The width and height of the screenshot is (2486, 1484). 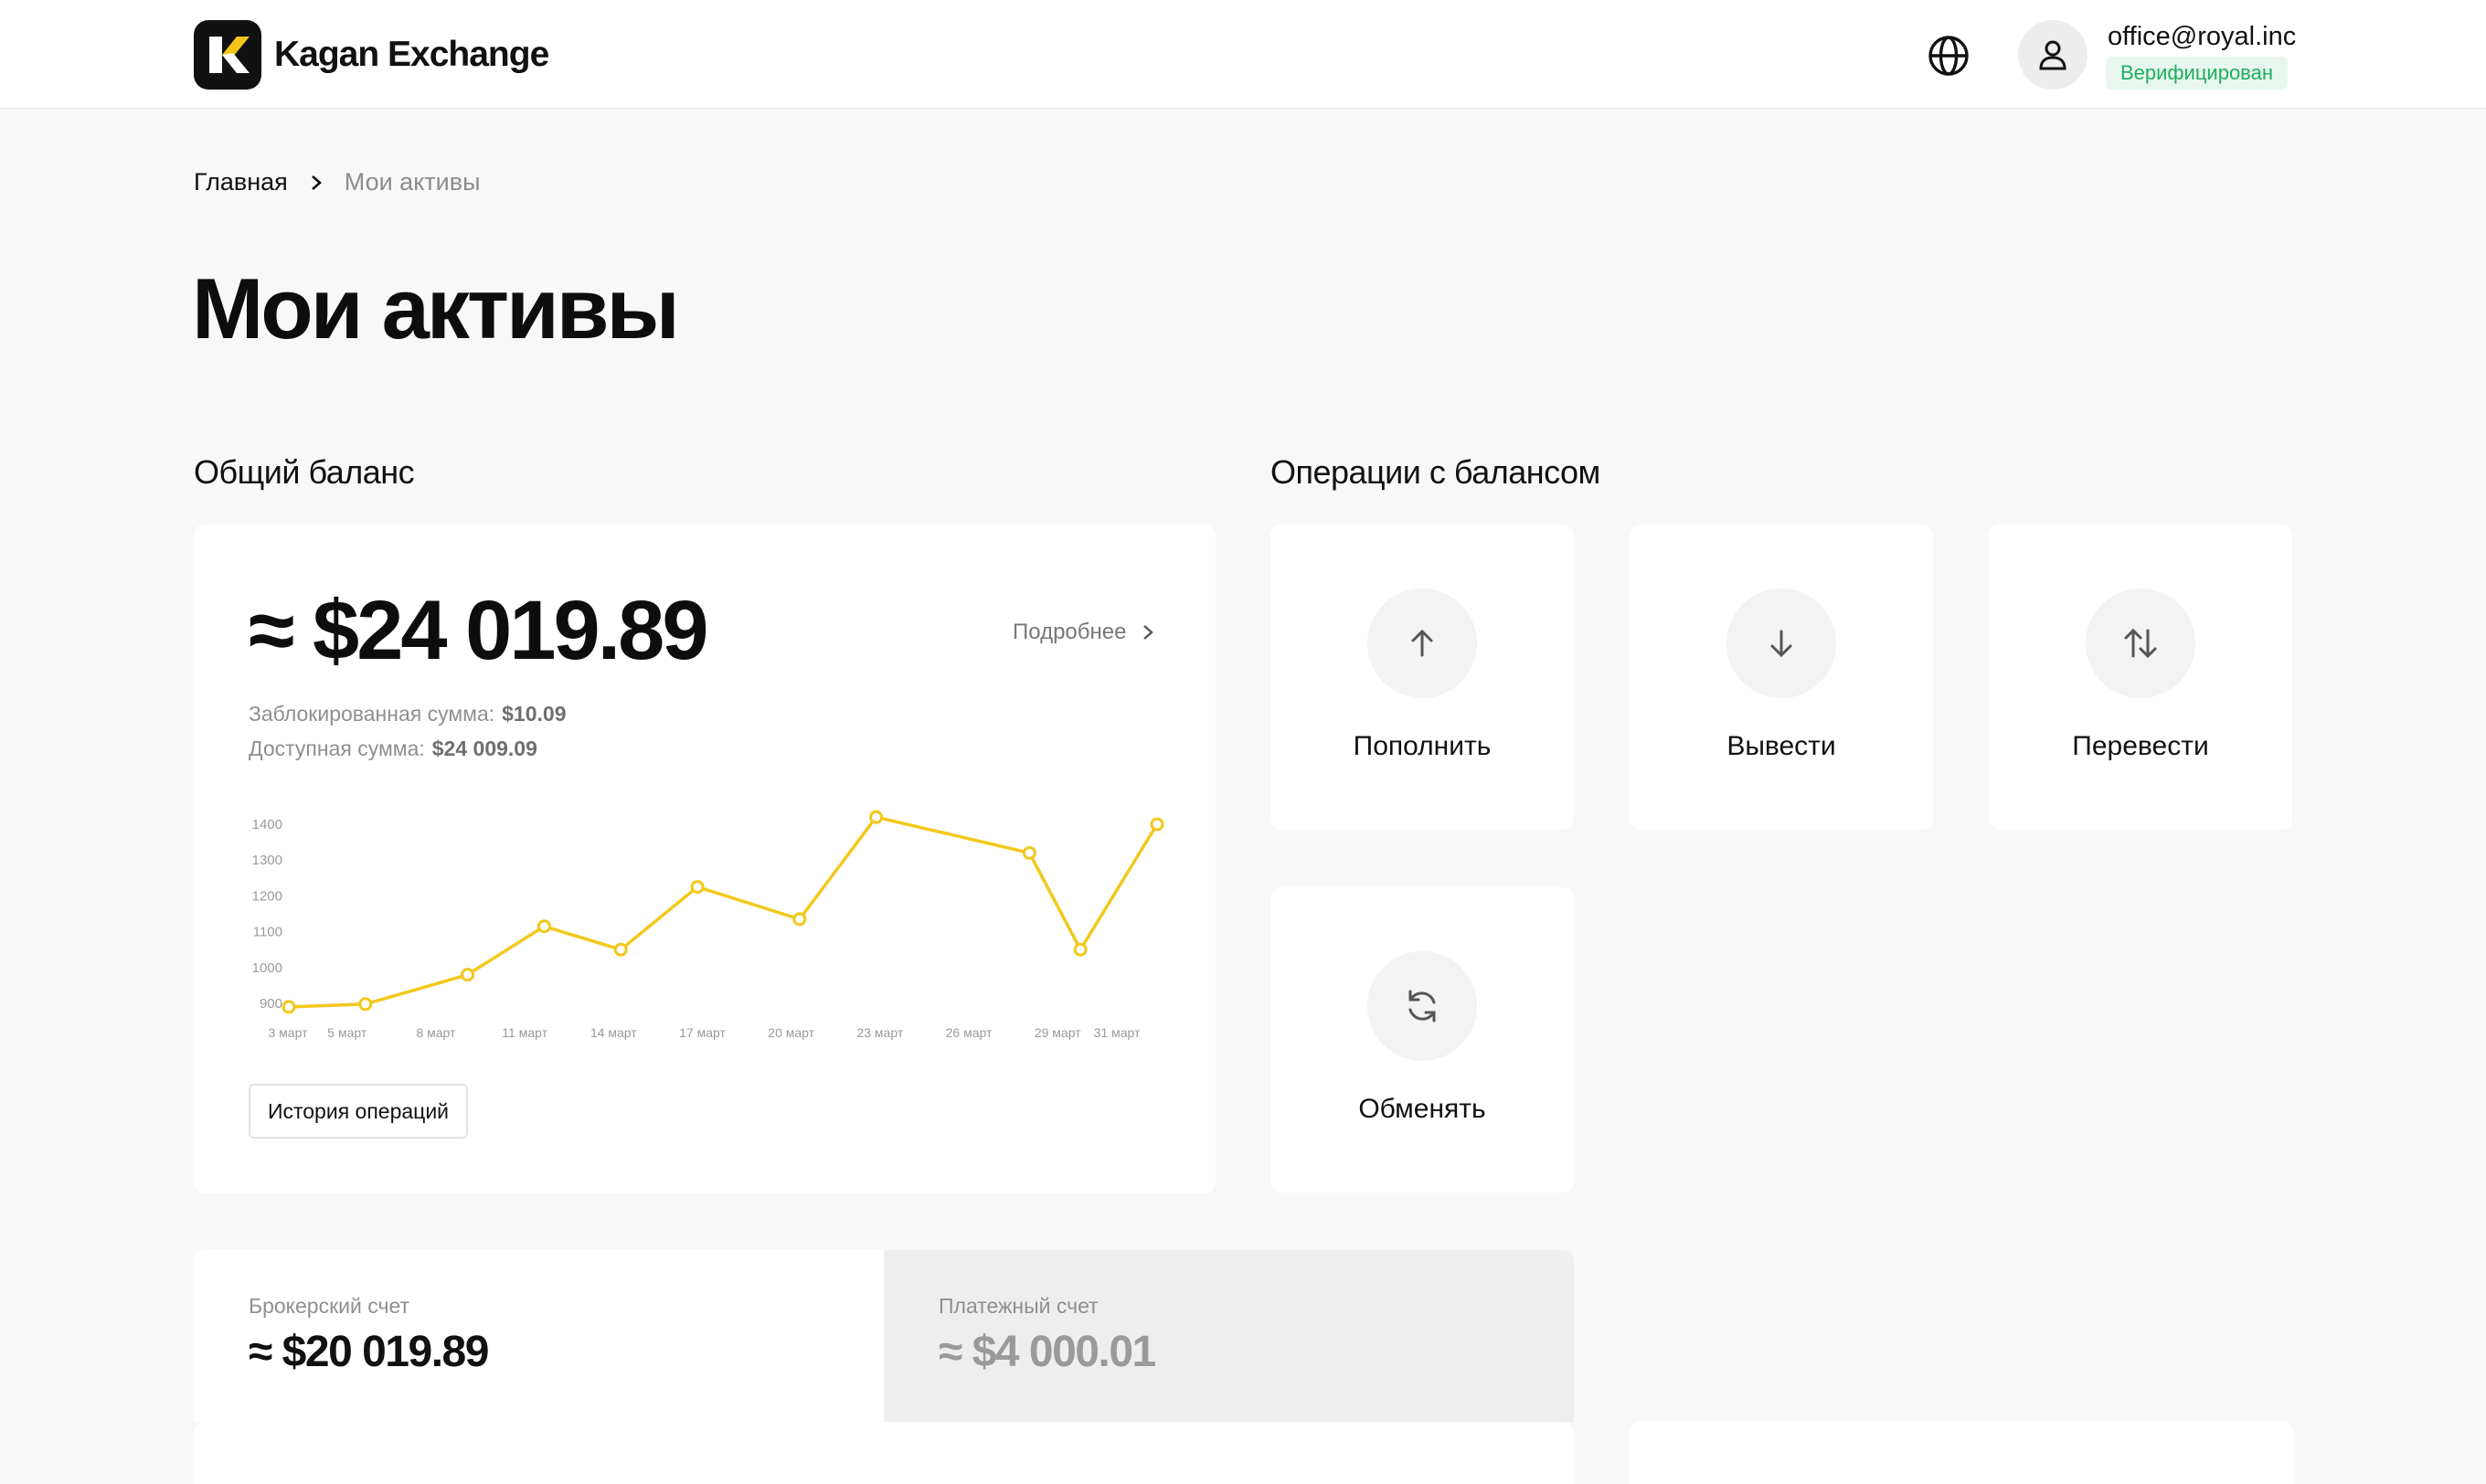 What do you see at coordinates (241, 182) in the screenshot?
I see `breadcrumb-home-link: Главная` at bounding box center [241, 182].